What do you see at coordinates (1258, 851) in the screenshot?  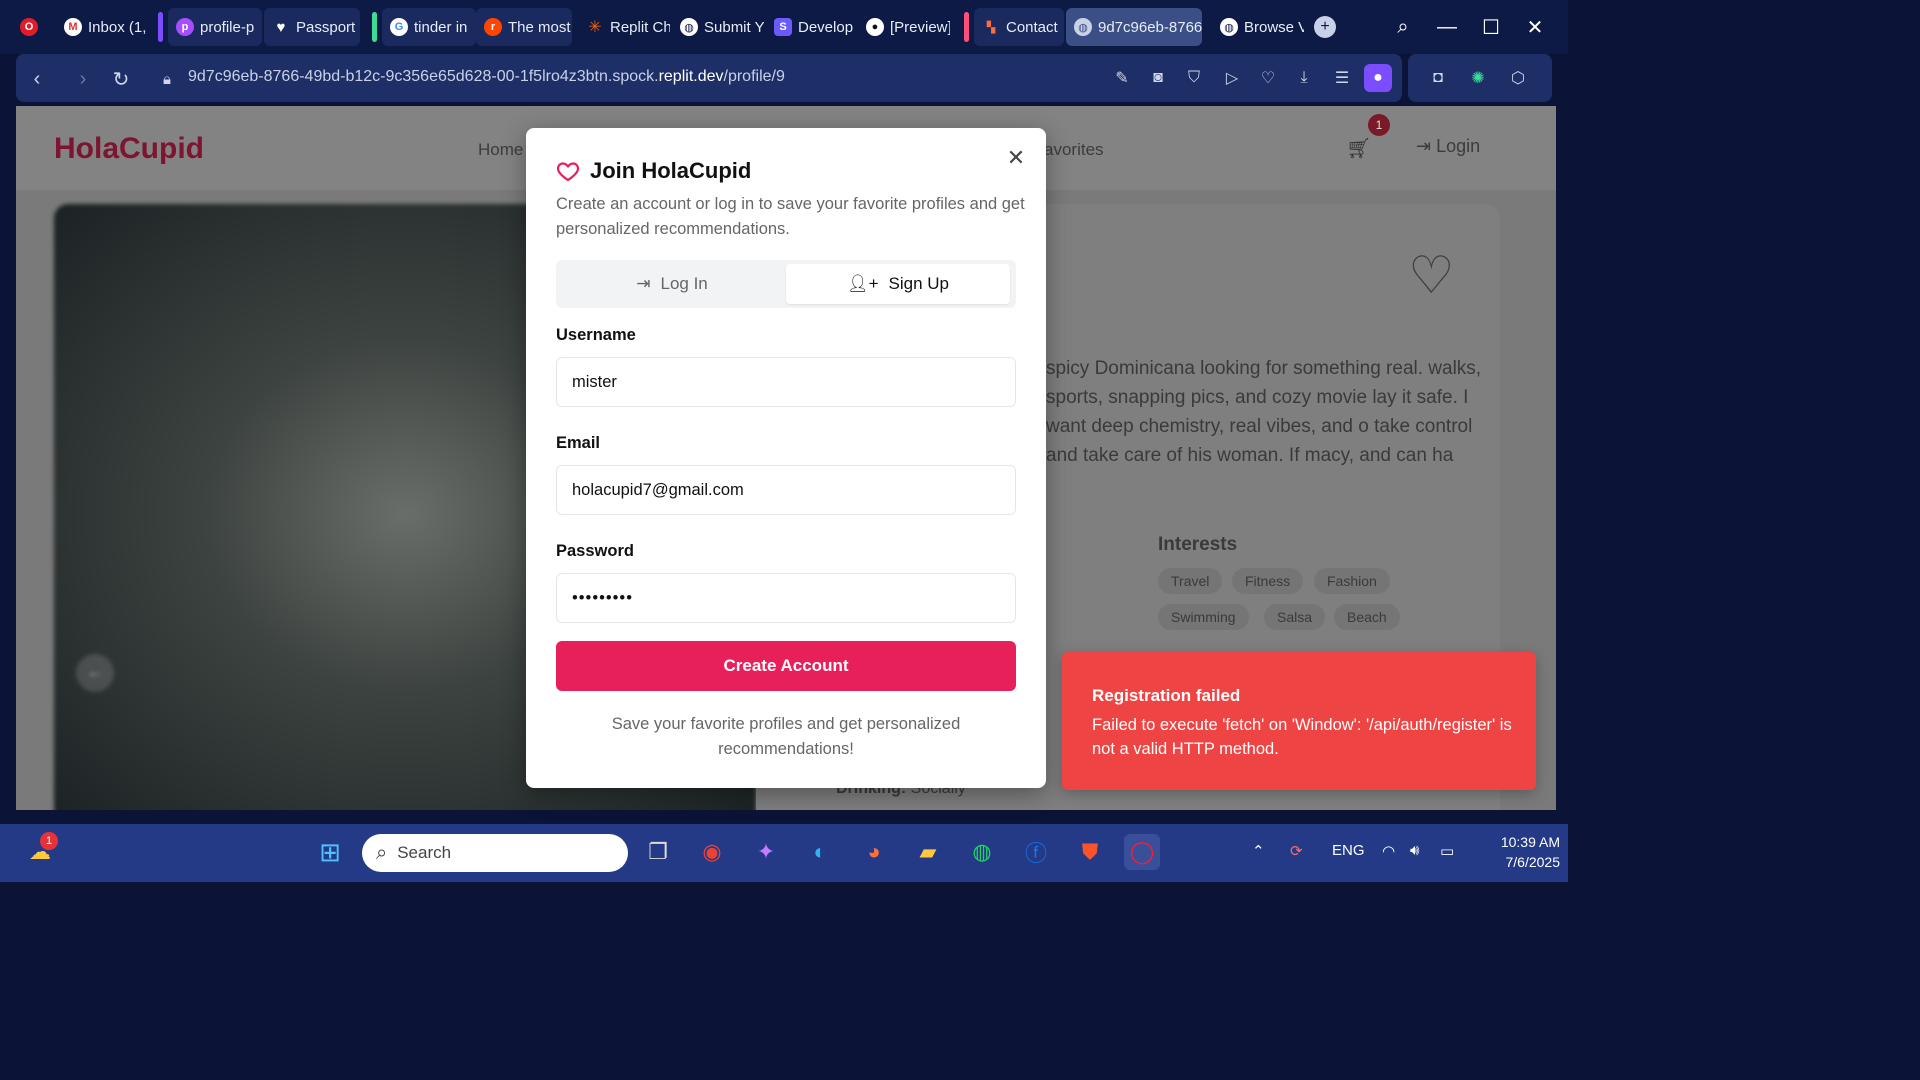 I see `tray-chevron-icon: ⌃` at bounding box center [1258, 851].